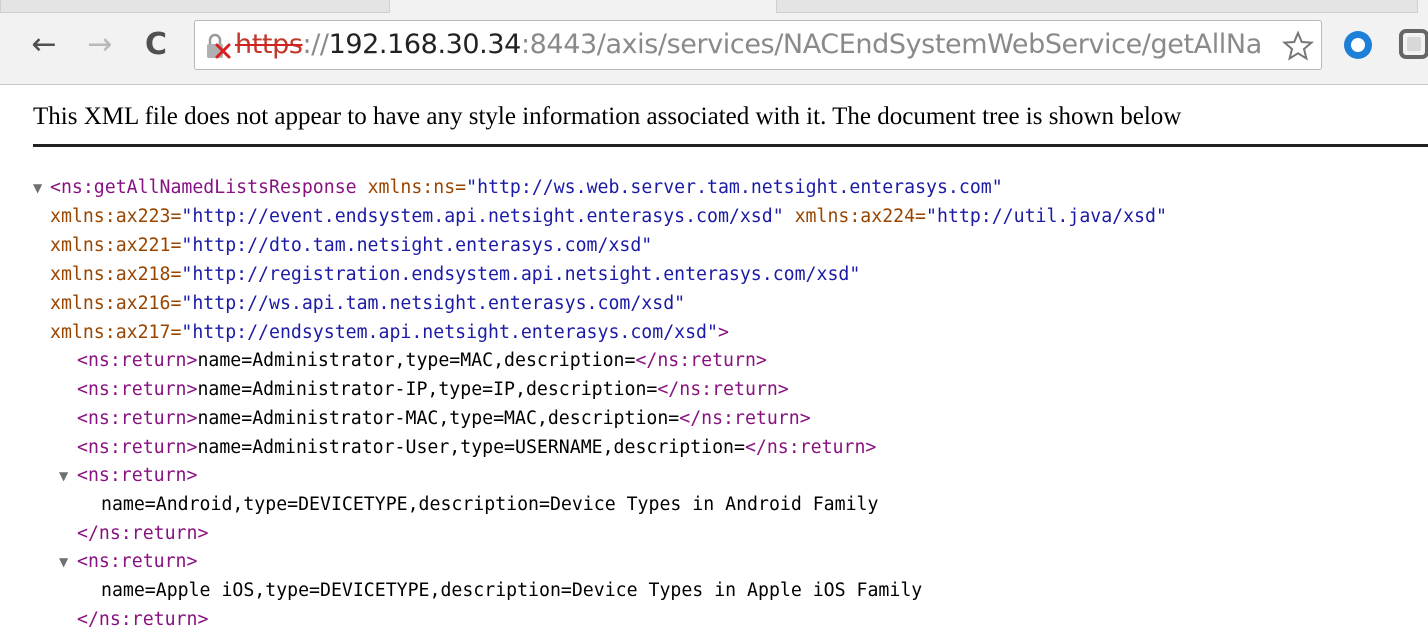  I want to click on back-button: ←, so click(44, 44).